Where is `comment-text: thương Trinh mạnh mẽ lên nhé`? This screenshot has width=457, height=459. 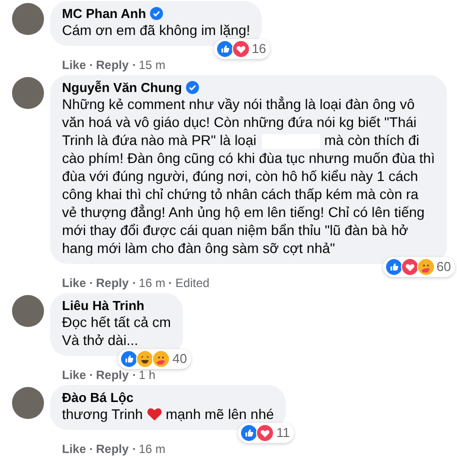 comment-text: thương Trinh mạnh mẽ lên nhé is located at coordinates (168, 414).